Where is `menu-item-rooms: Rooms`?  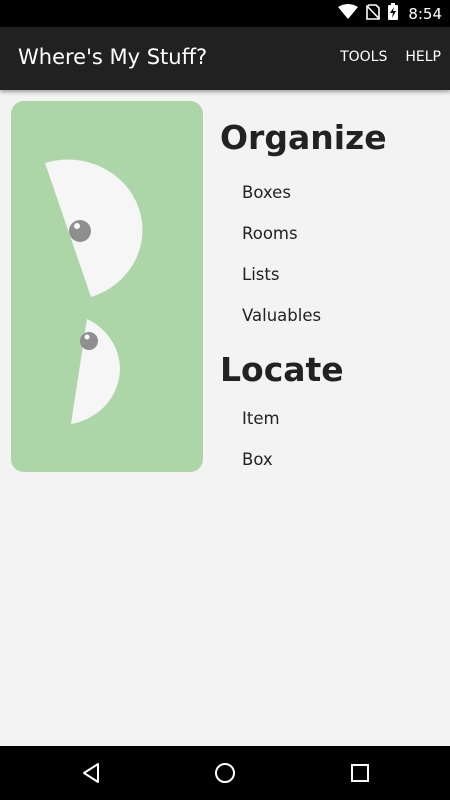 menu-item-rooms: Rooms is located at coordinates (341, 233).